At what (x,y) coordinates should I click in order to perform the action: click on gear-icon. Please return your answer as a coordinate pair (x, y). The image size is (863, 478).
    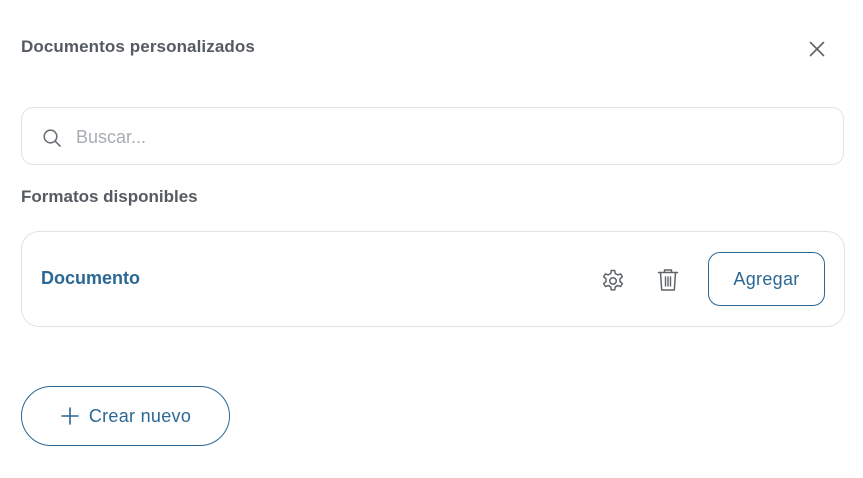
    Looking at the image, I should click on (613, 281).